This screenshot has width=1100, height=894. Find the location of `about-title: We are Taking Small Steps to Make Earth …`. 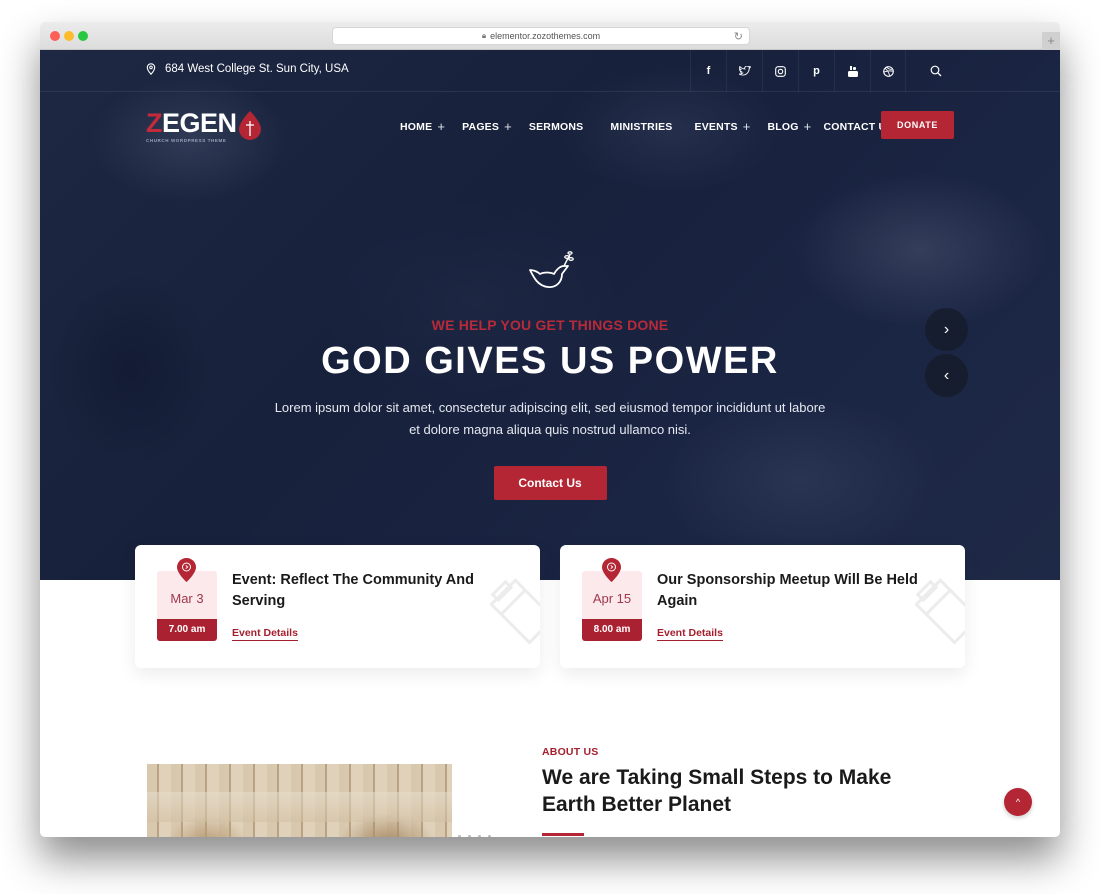

about-title: We are Taking Small Steps to Make Earth … is located at coordinates (717, 791).